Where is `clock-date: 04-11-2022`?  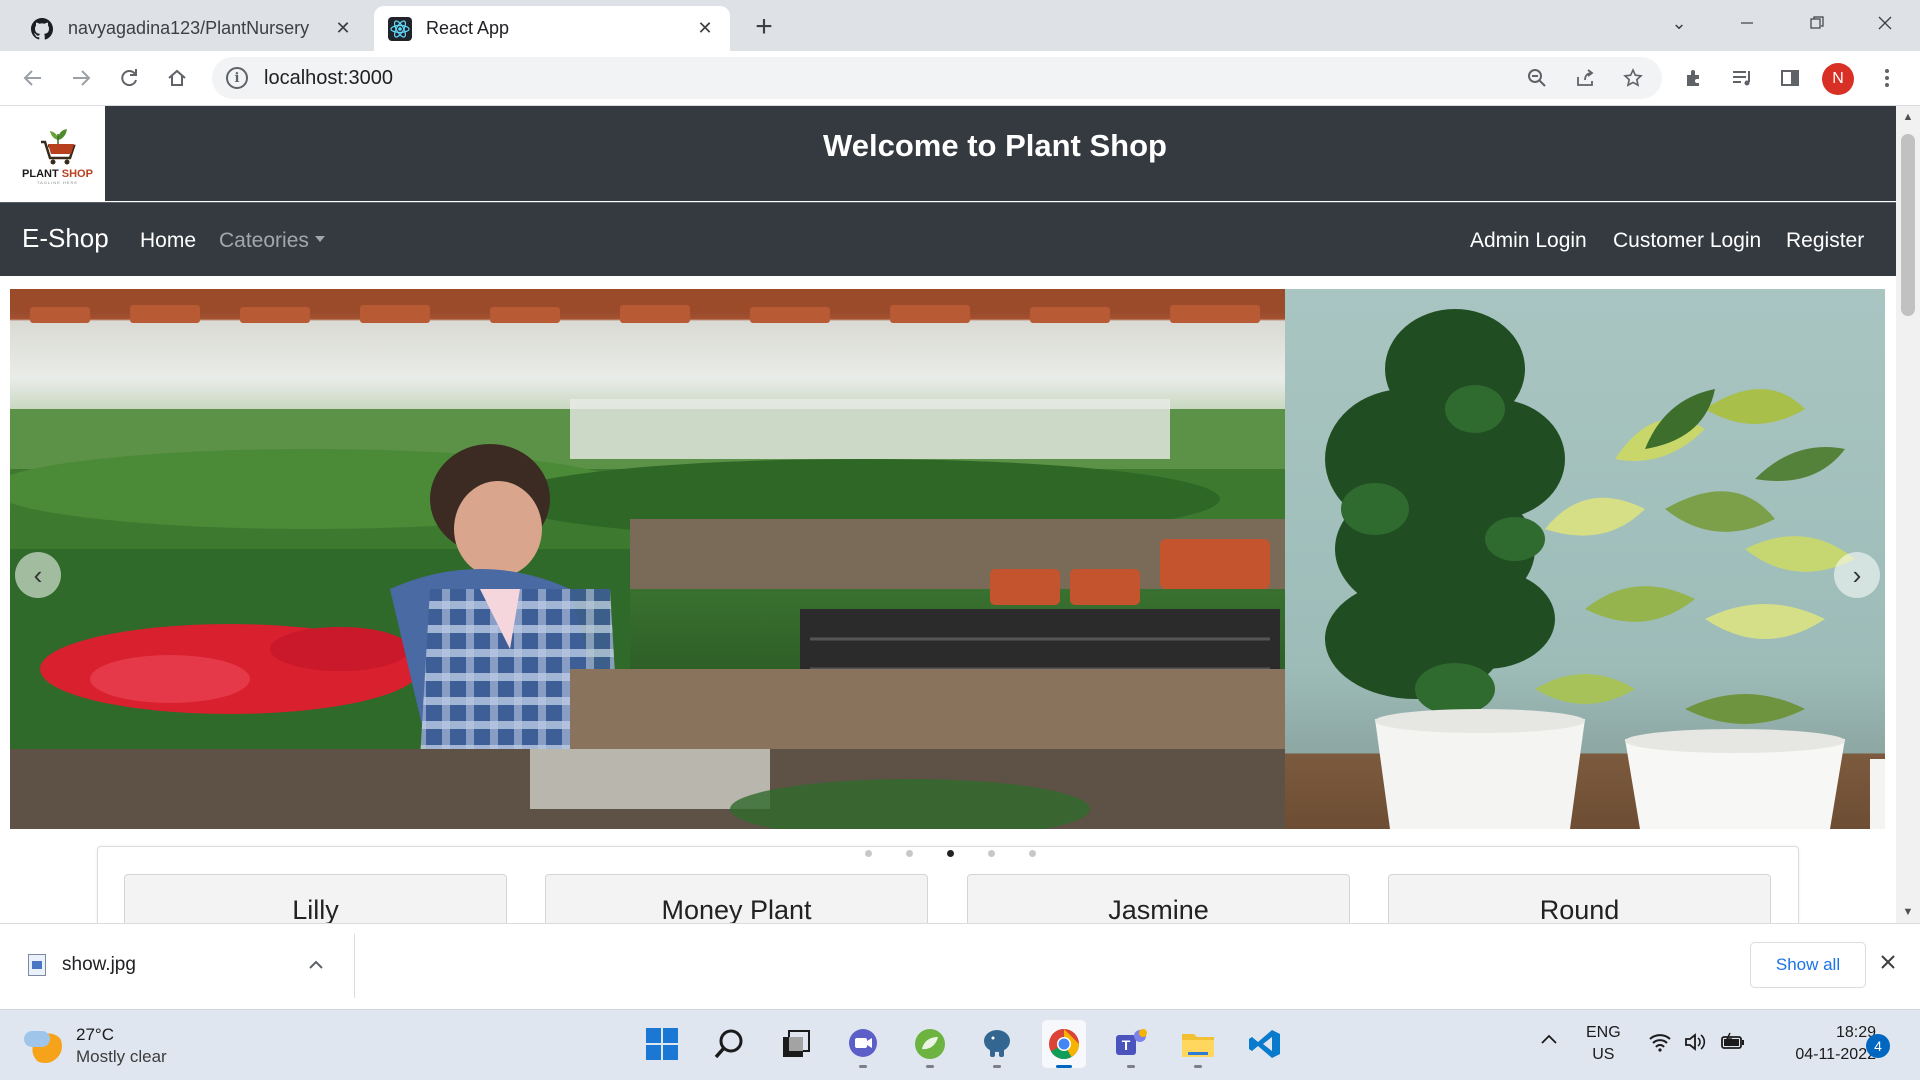
clock-date: 04-11-2022 is located at coordinates (1835, 1054).